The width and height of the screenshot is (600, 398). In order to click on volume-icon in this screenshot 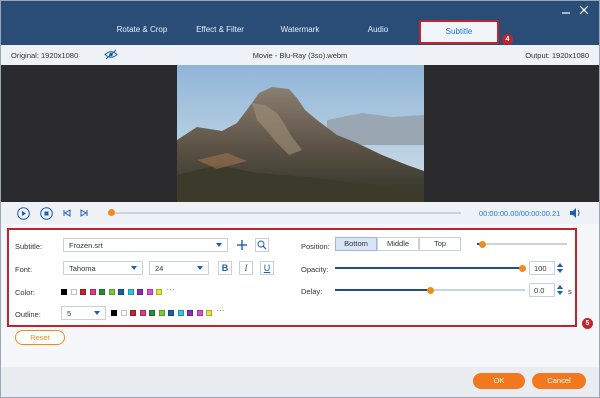, I will do `click(575, 213)`.